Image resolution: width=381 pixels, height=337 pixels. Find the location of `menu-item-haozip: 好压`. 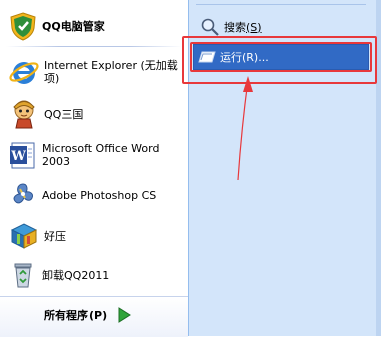

menu-item-haozip: 好压 is located at coordinates (96, 236).